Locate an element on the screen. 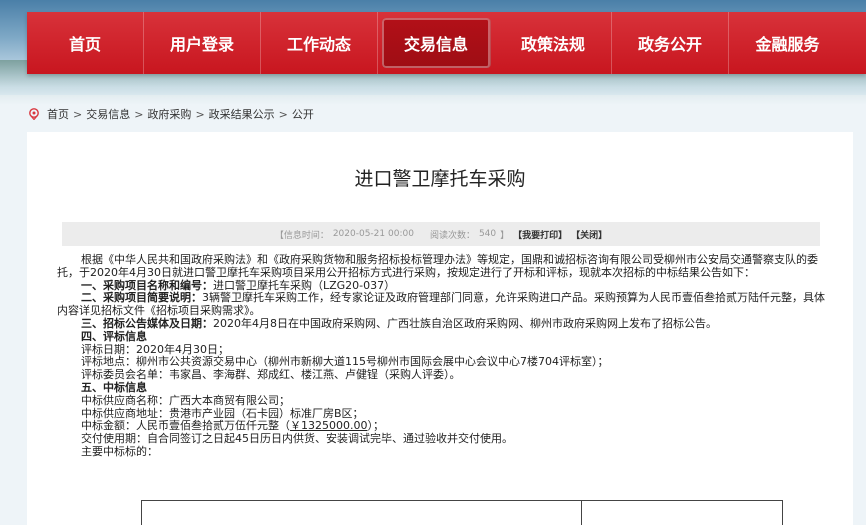  eval-members: 评标委员会名单：韦家昌、李海群、郑成红、楼江燕、卢健锃（采购人评委）。 is located at coordinates (271, 375).